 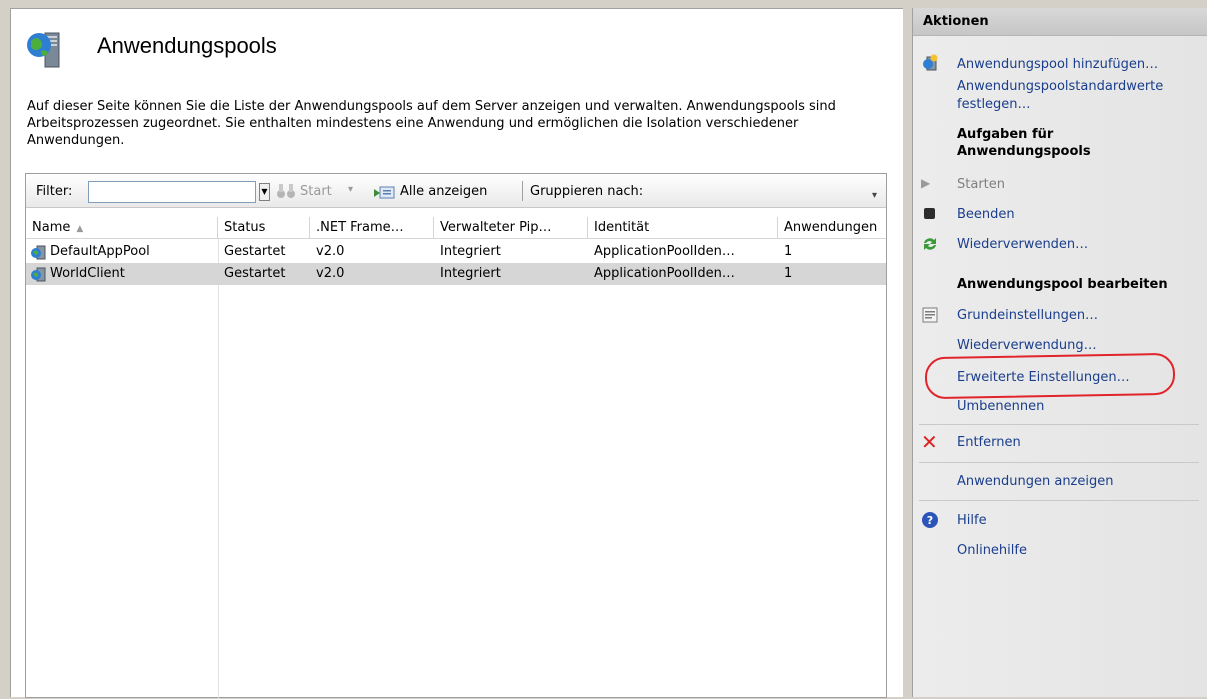 What do you see at coordinates (43, 50) in the screenshot?
I see `app-pools-icon` at bounding box center [43, 50].